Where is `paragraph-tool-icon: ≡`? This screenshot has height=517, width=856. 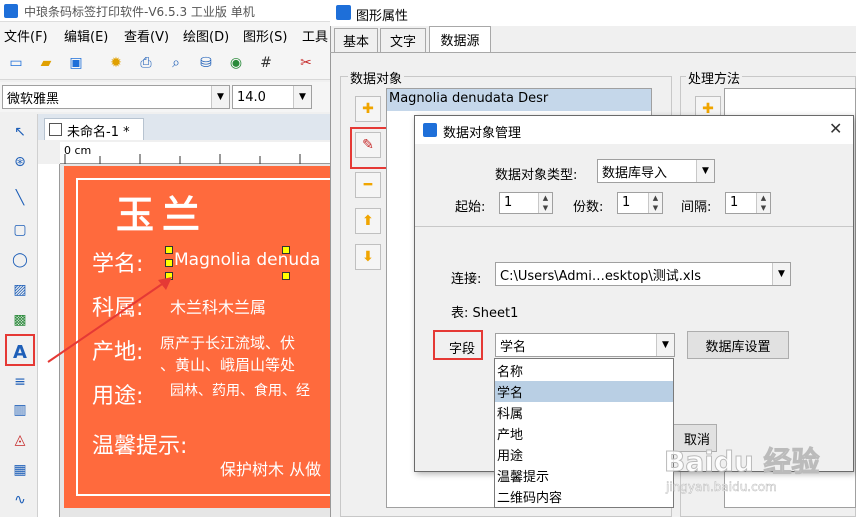
paragraph-tool-icon: ≡ is located at coordinates (20, 382).